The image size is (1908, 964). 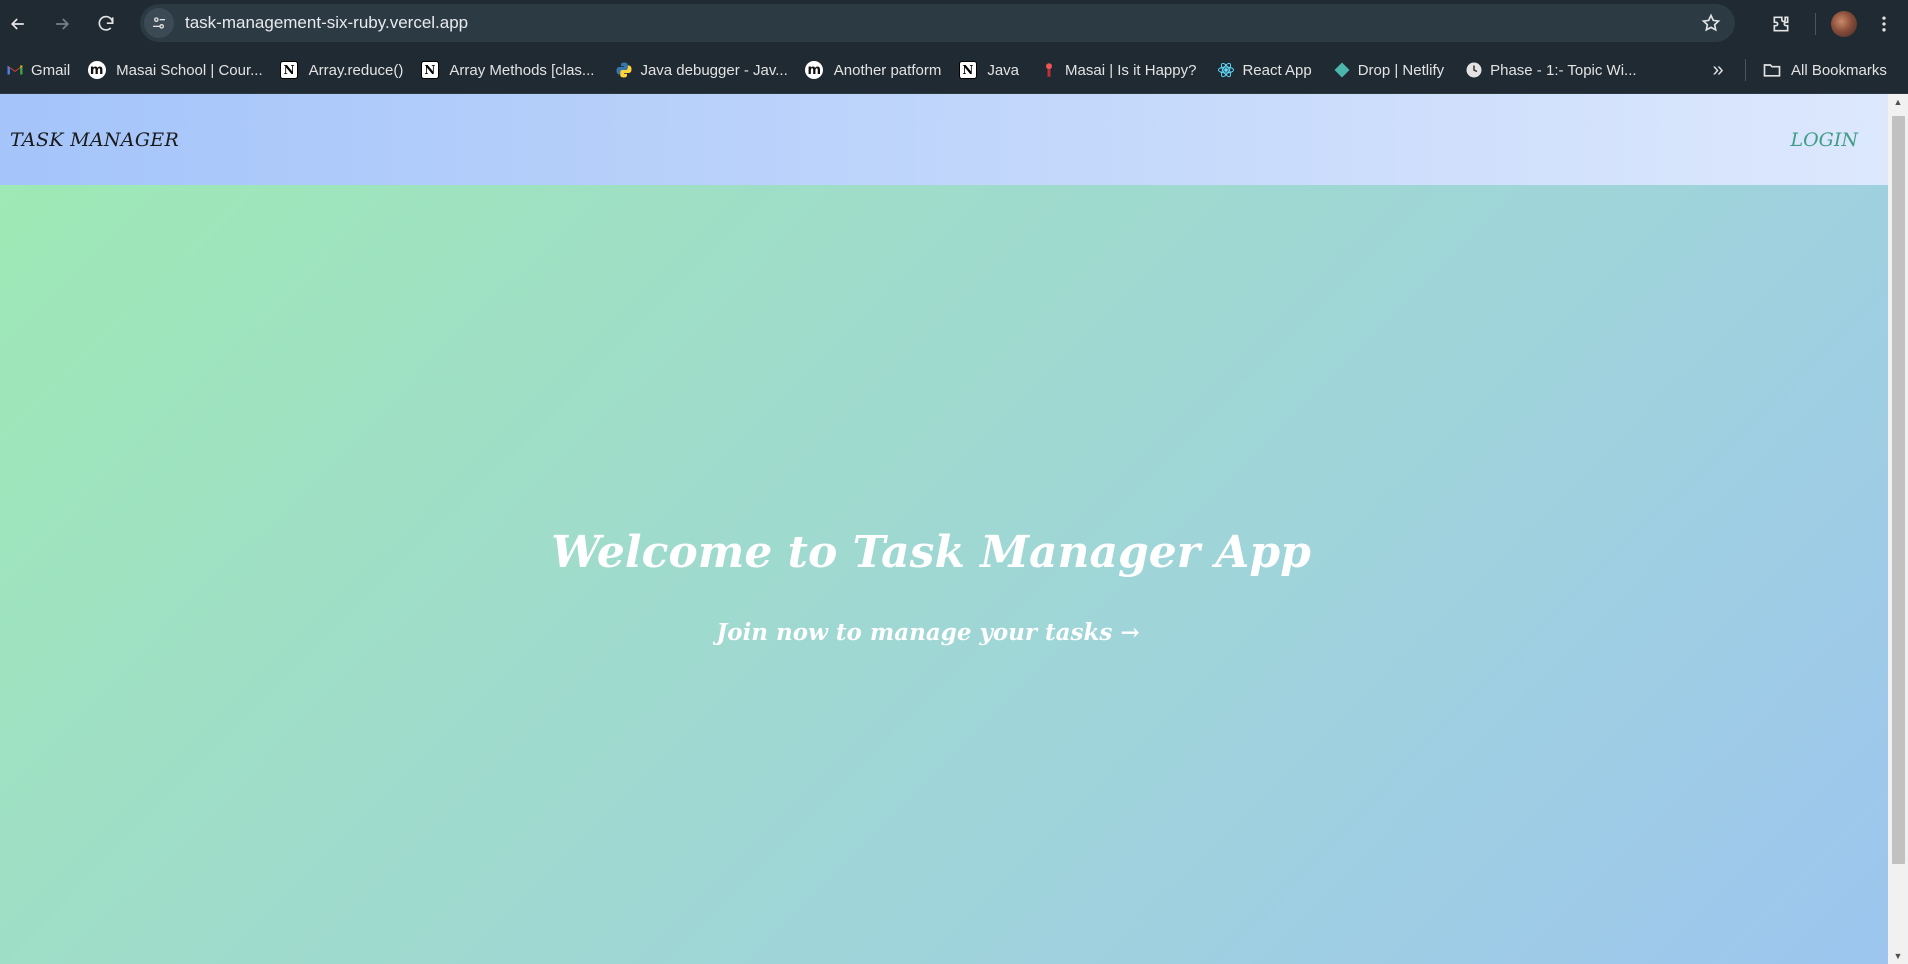 I want to click on url-text: task-management-six-ruby.vercel.app, so click(x=940, y=23).